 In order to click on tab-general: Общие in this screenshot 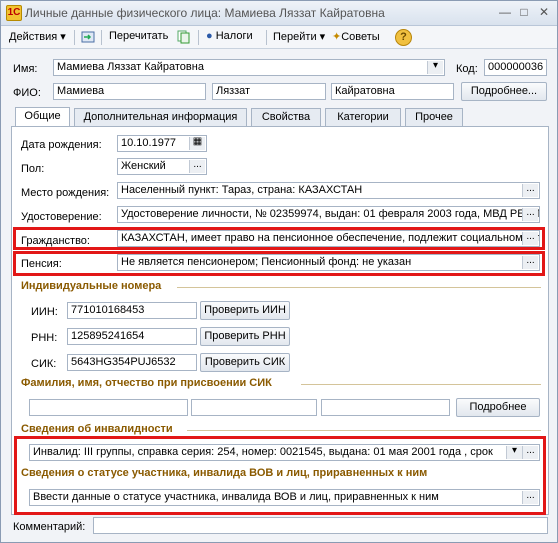, I will do `click(42, 117)`.